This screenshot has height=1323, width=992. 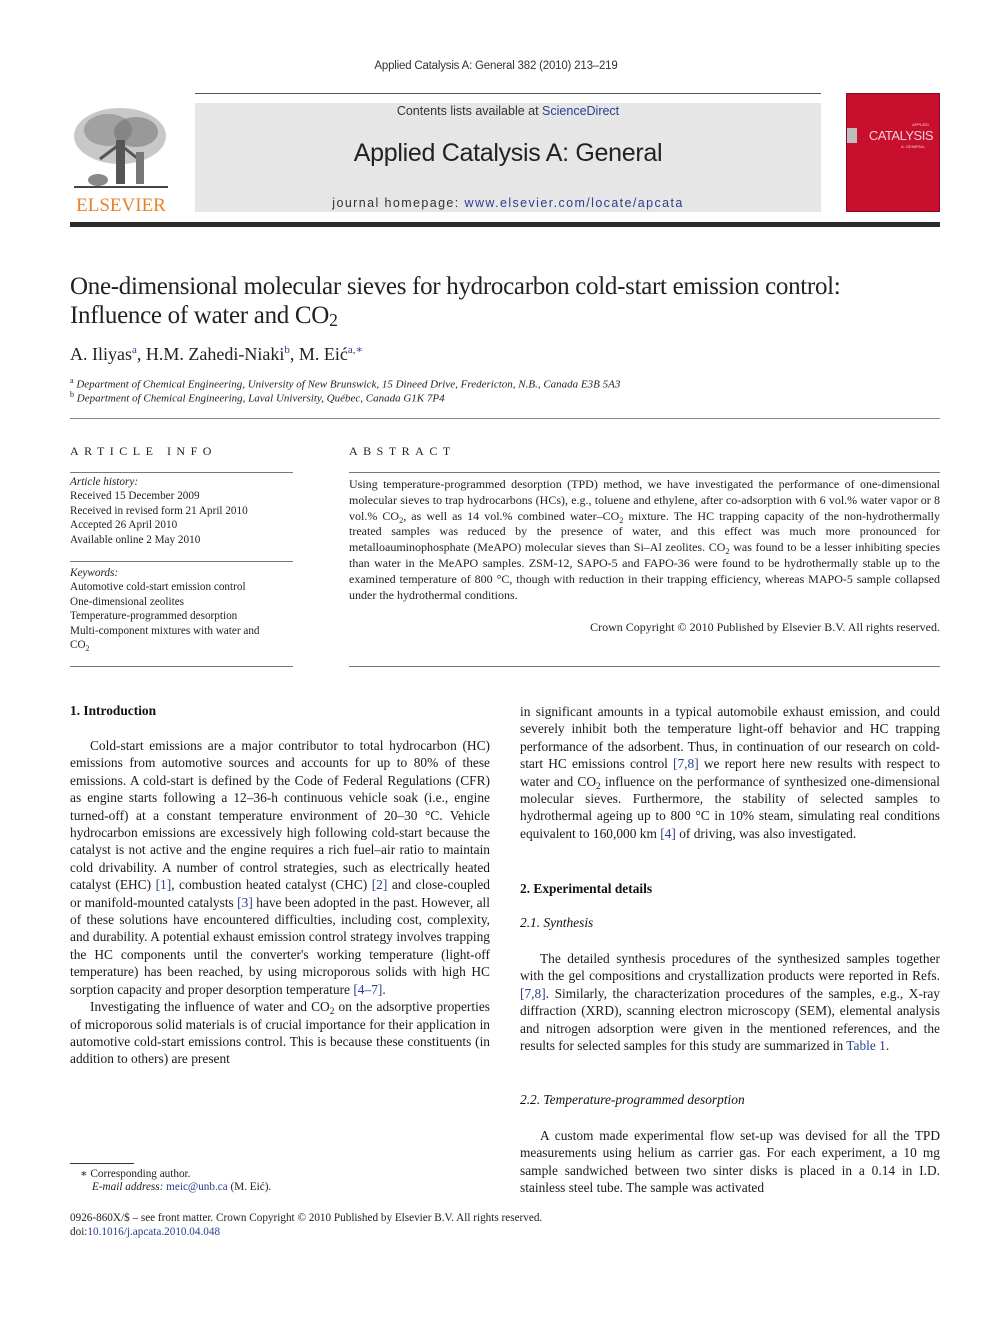 I want to click on footnote-mark: ∗, so click(x=84, y=1174).